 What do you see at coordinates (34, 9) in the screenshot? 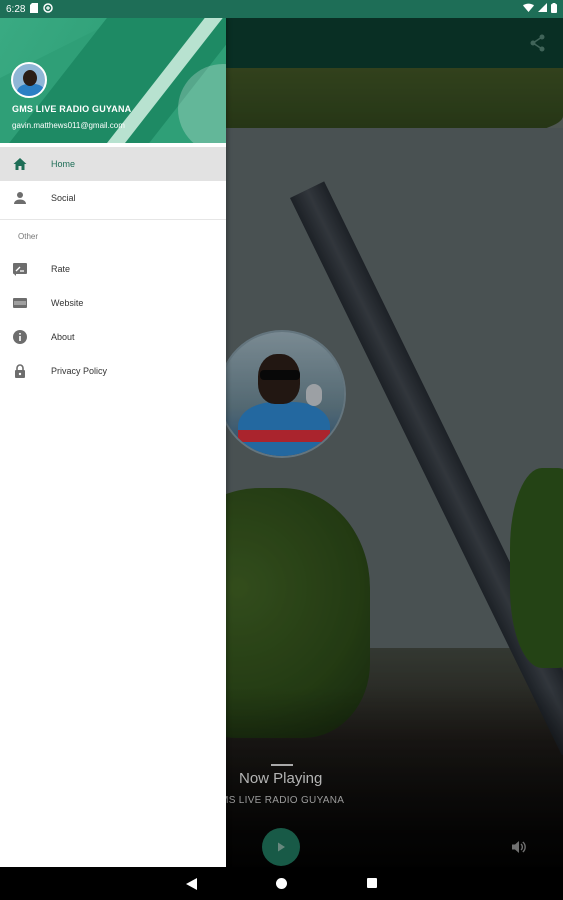
I see `sd-card-icon` at bounding box center [34, 9].